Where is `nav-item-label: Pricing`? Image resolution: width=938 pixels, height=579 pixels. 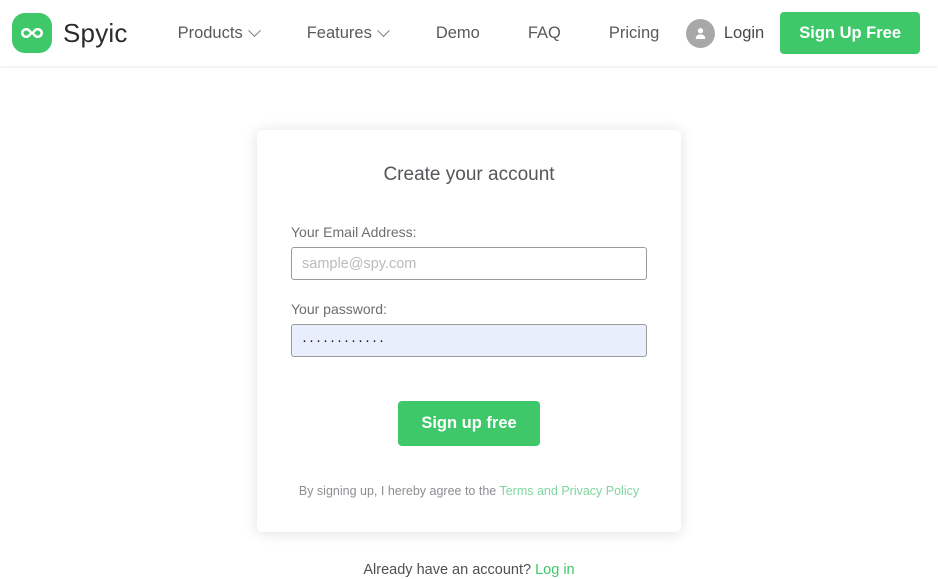 nav-item-label: Pricing is located at coordinates (634, 32).